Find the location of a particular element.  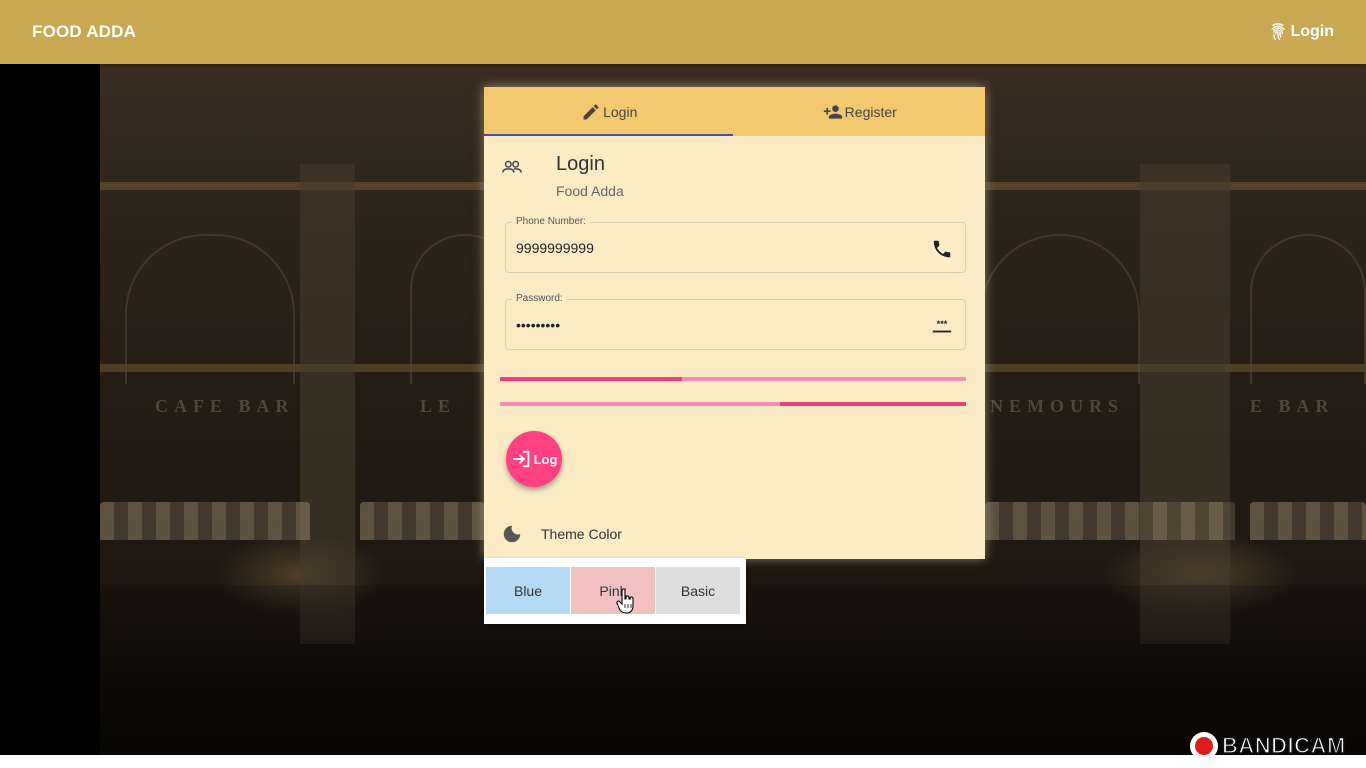

phone-input is located at coordinates (716, 248).